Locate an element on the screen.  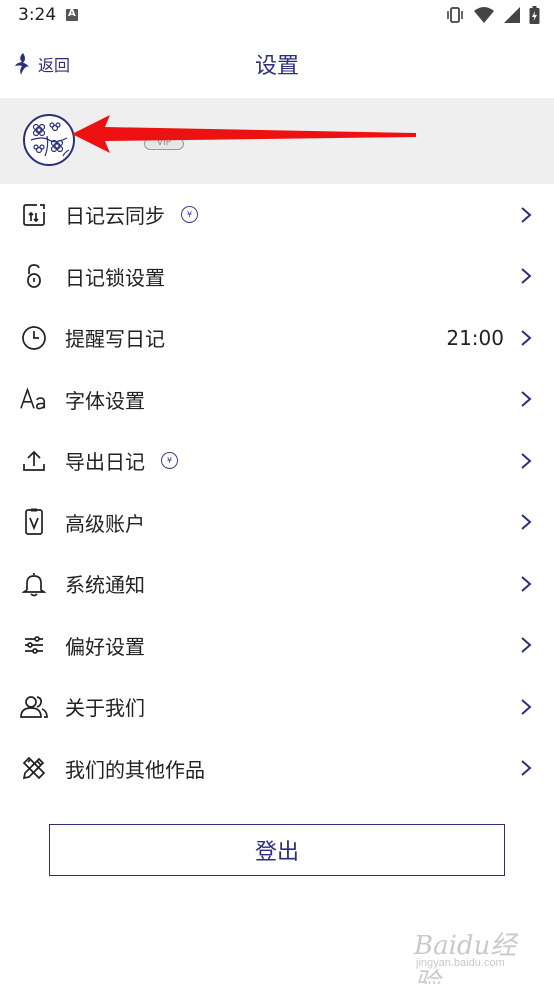
status-icons is located at coordinates (492, 15).